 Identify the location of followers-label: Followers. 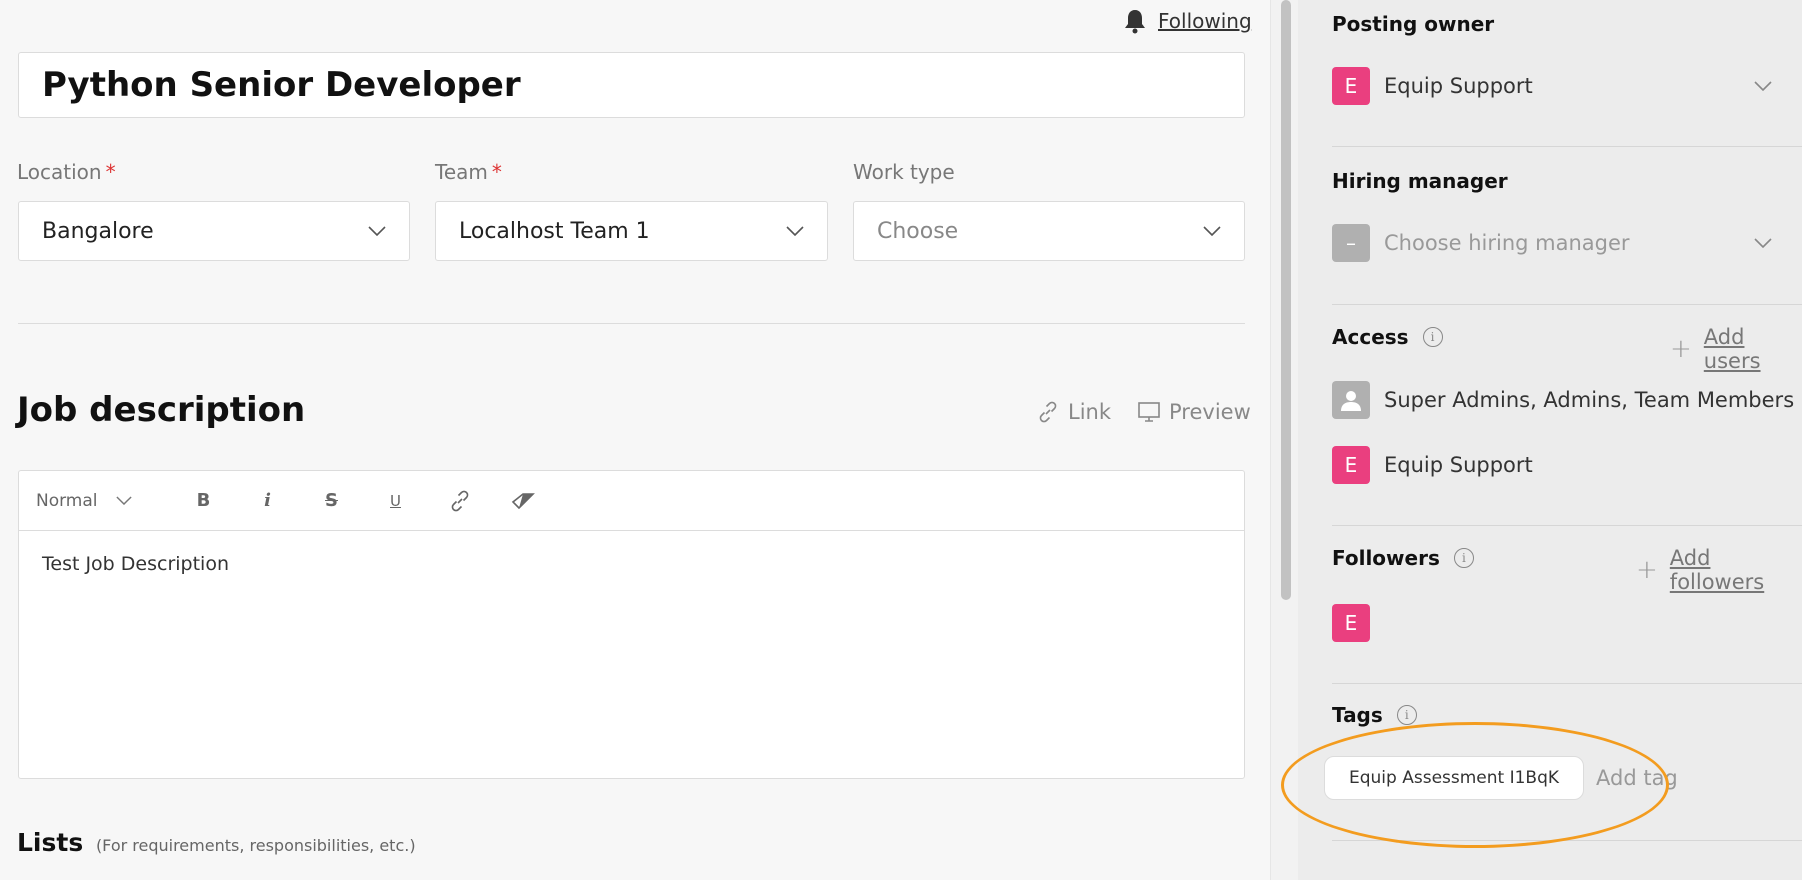
(1386, 558).